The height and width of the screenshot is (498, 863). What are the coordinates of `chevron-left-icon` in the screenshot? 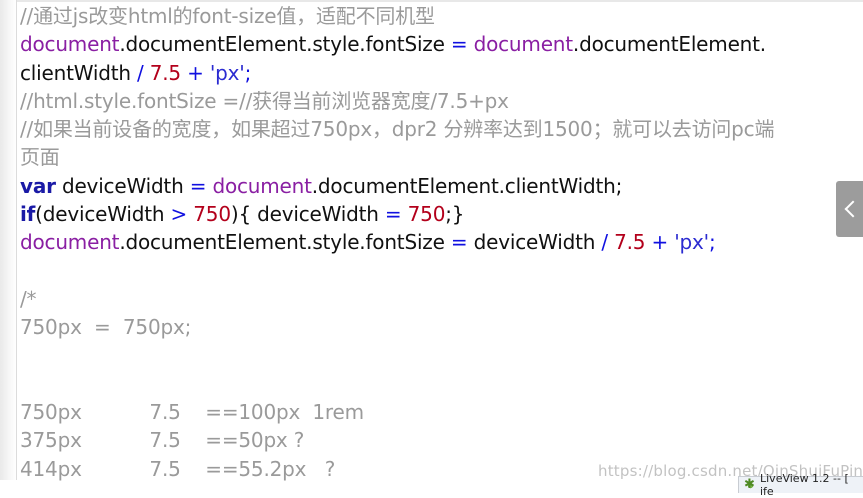 It's located at (852, 209).